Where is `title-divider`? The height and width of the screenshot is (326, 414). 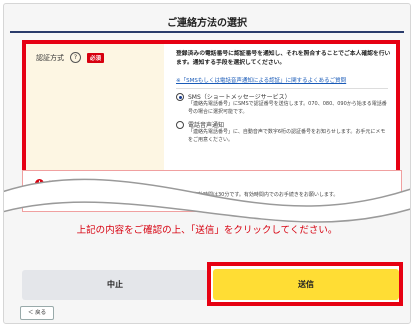 title-divider is located at coordinates (207, 32).